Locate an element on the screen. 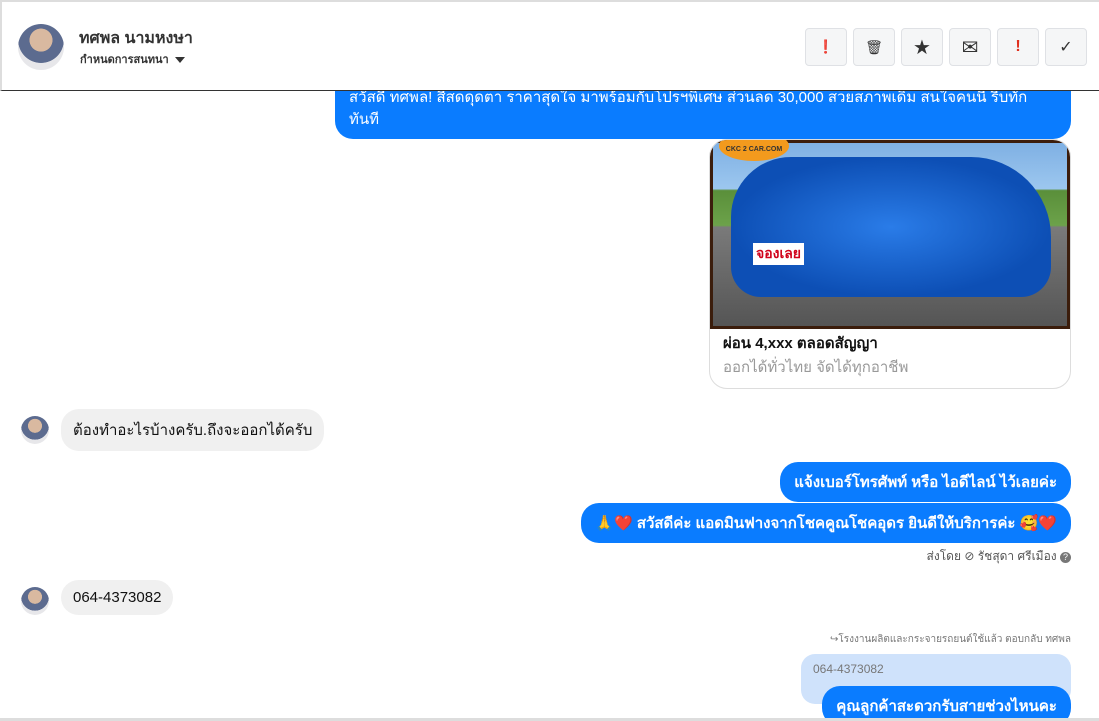 This screenshot has height=721, width=1099. contact-avatar is located at coordinates (41, 47).